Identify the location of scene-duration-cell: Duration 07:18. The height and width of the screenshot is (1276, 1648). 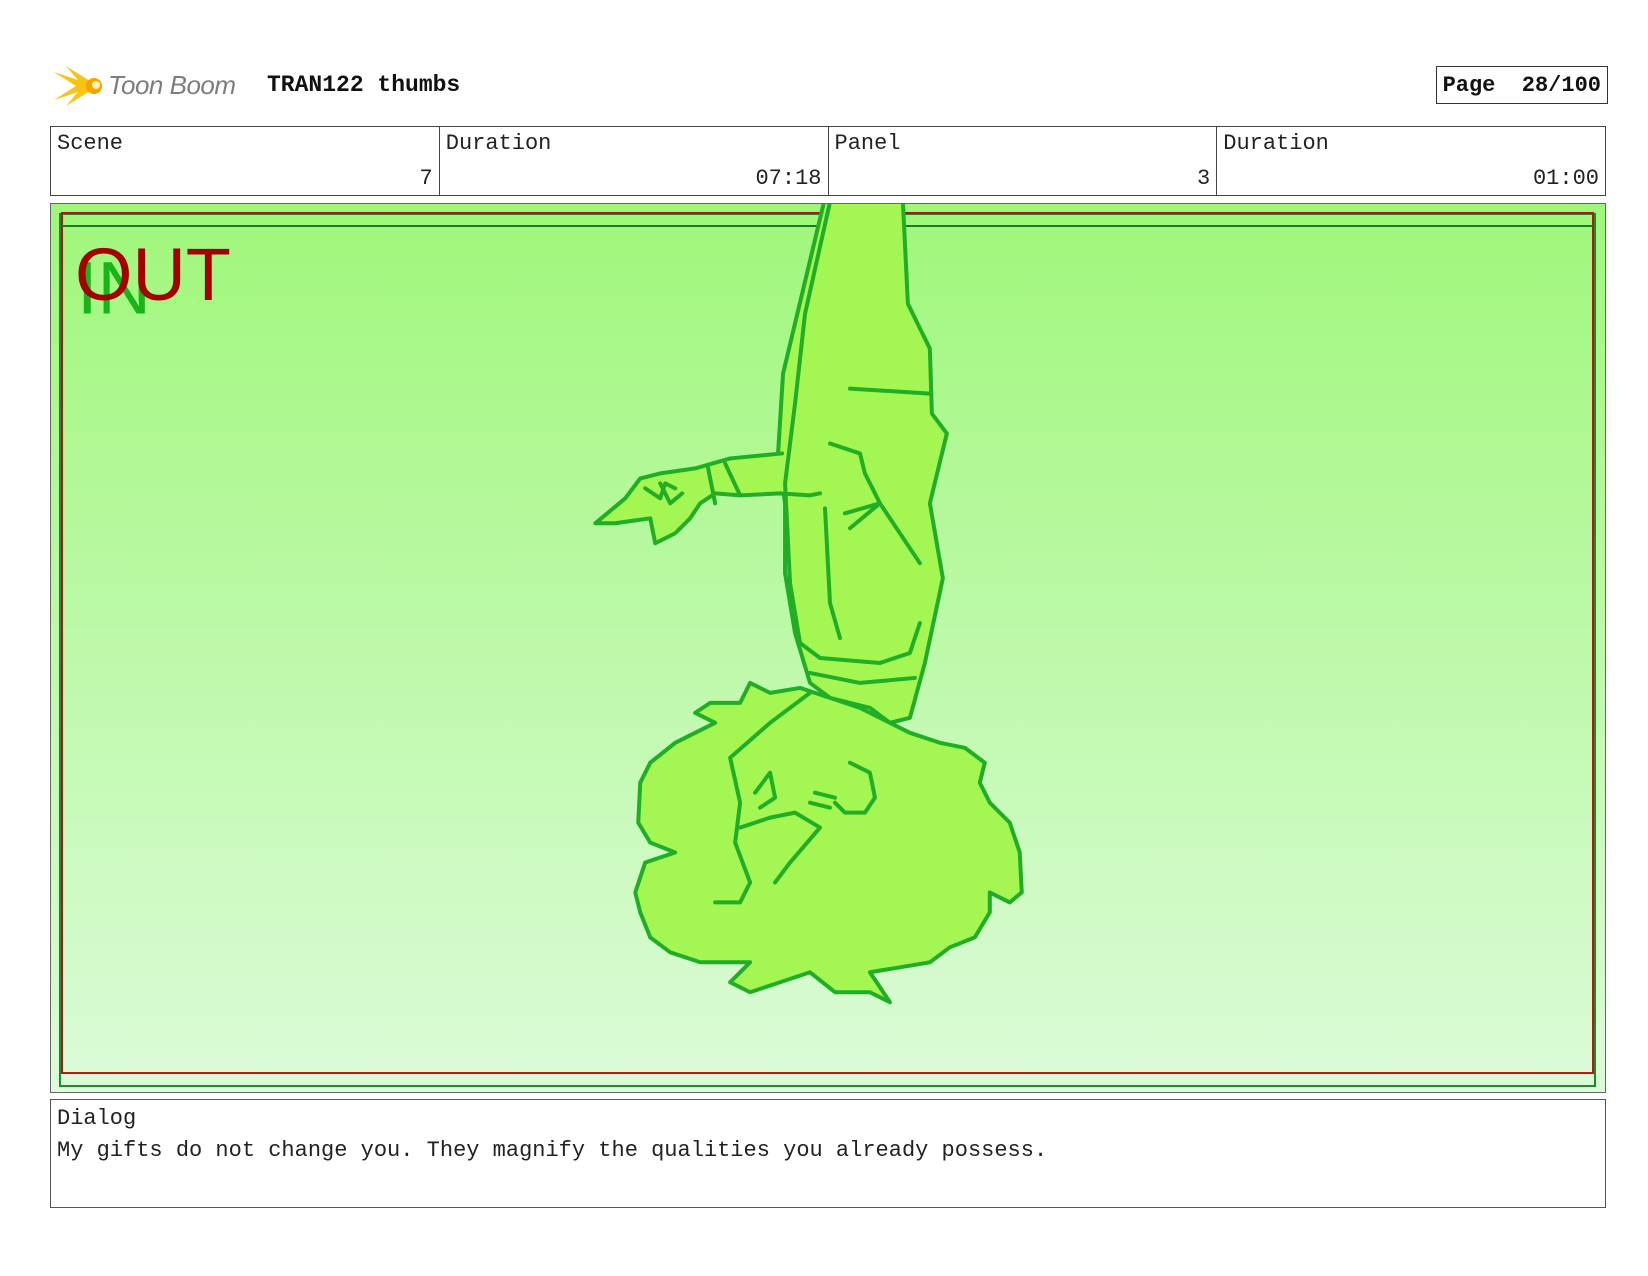
(634, 161).